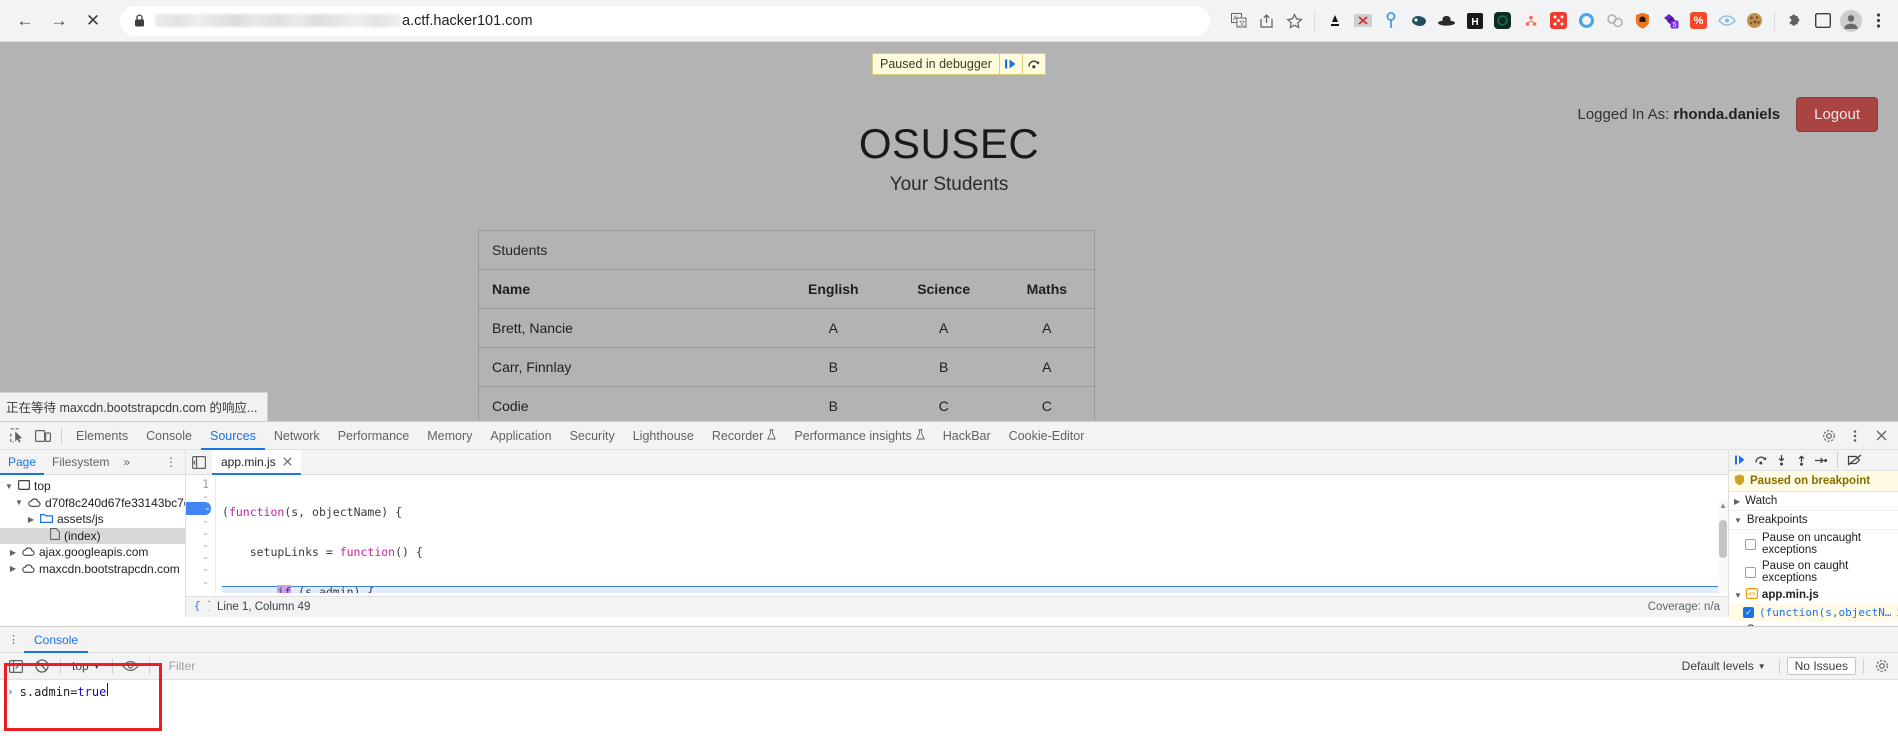  Describe the element at coordinates (56, 640) in the screenshot. I see `drawer-tab-console: Console` at that location.